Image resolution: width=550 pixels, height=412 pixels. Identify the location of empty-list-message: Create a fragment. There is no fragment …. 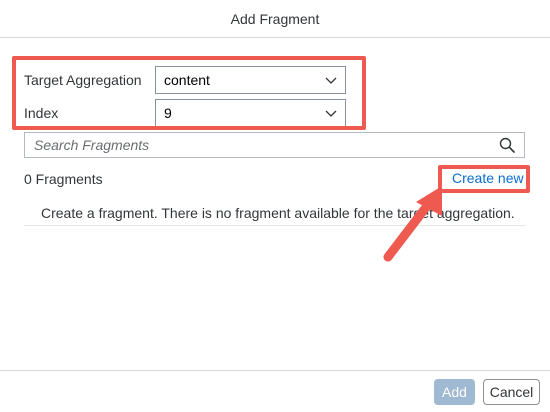
(274, 212).